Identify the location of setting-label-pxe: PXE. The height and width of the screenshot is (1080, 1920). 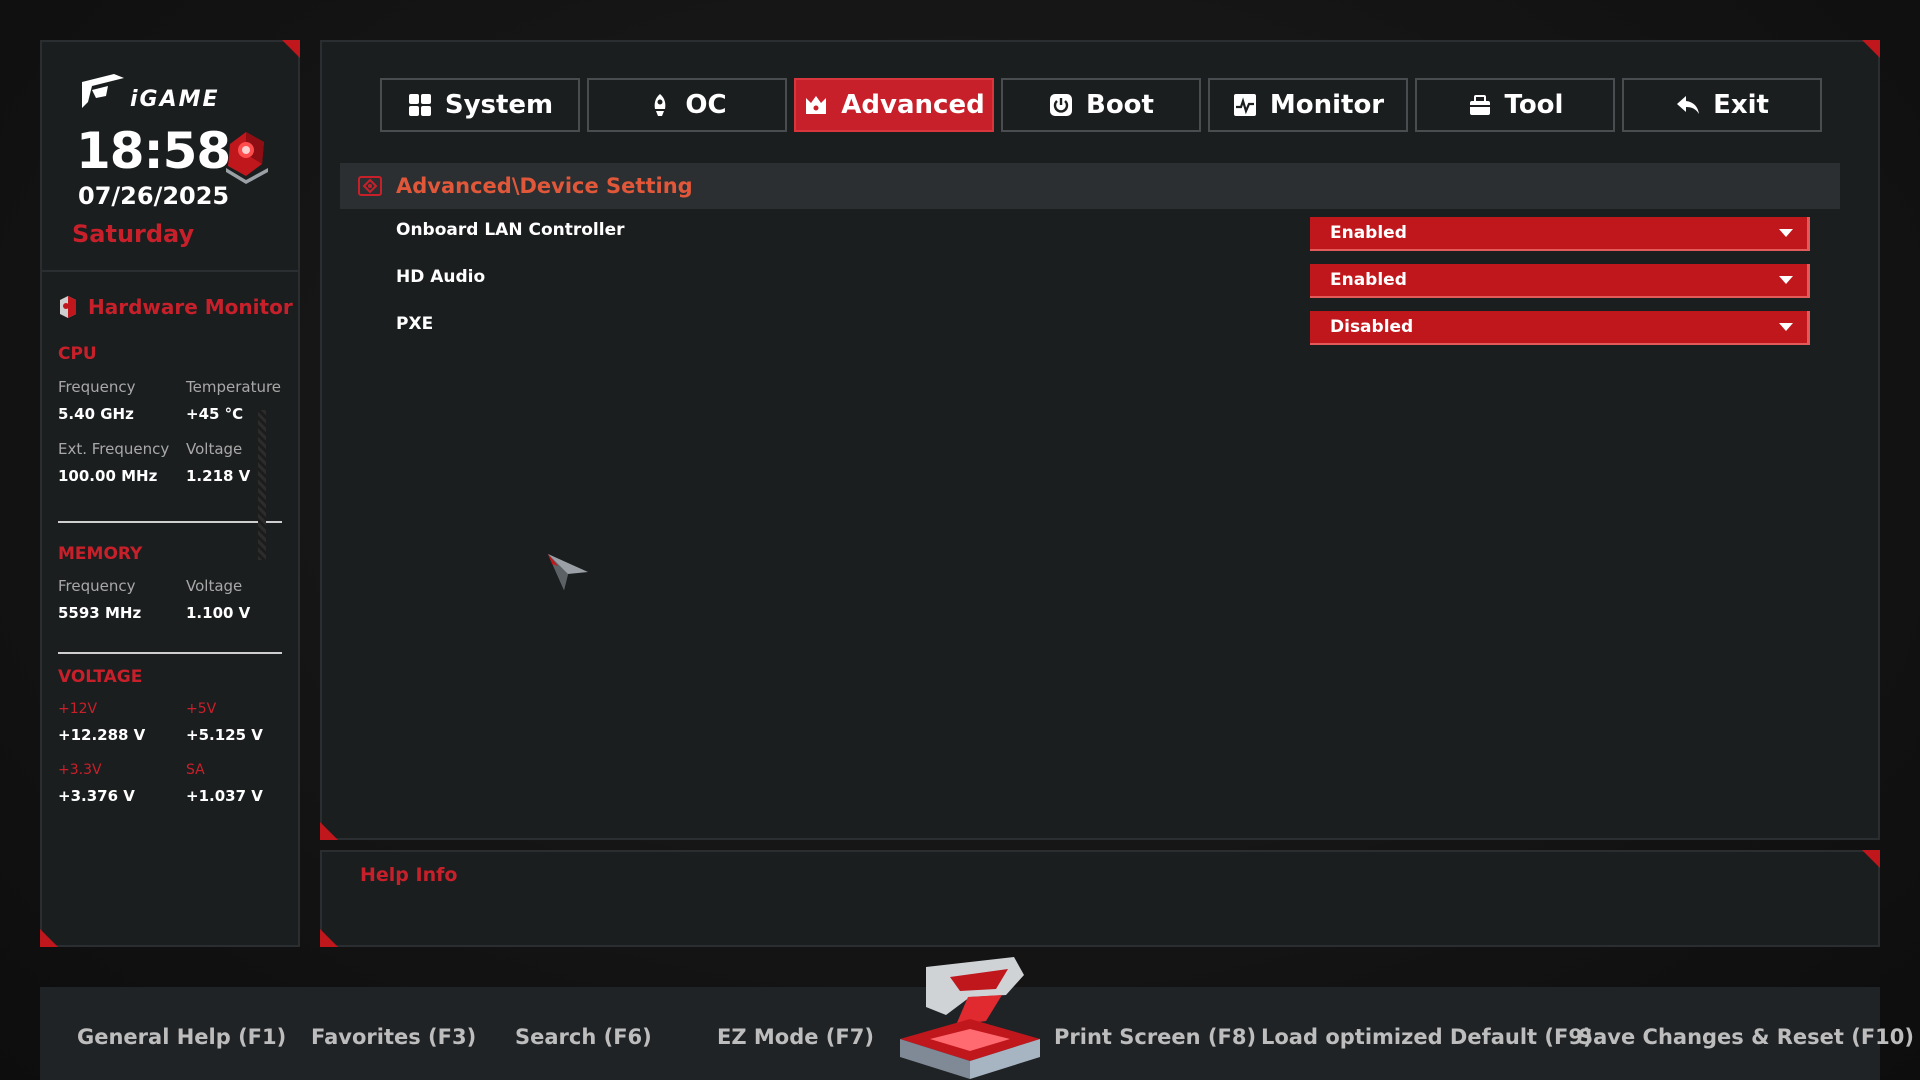
(414, 324).